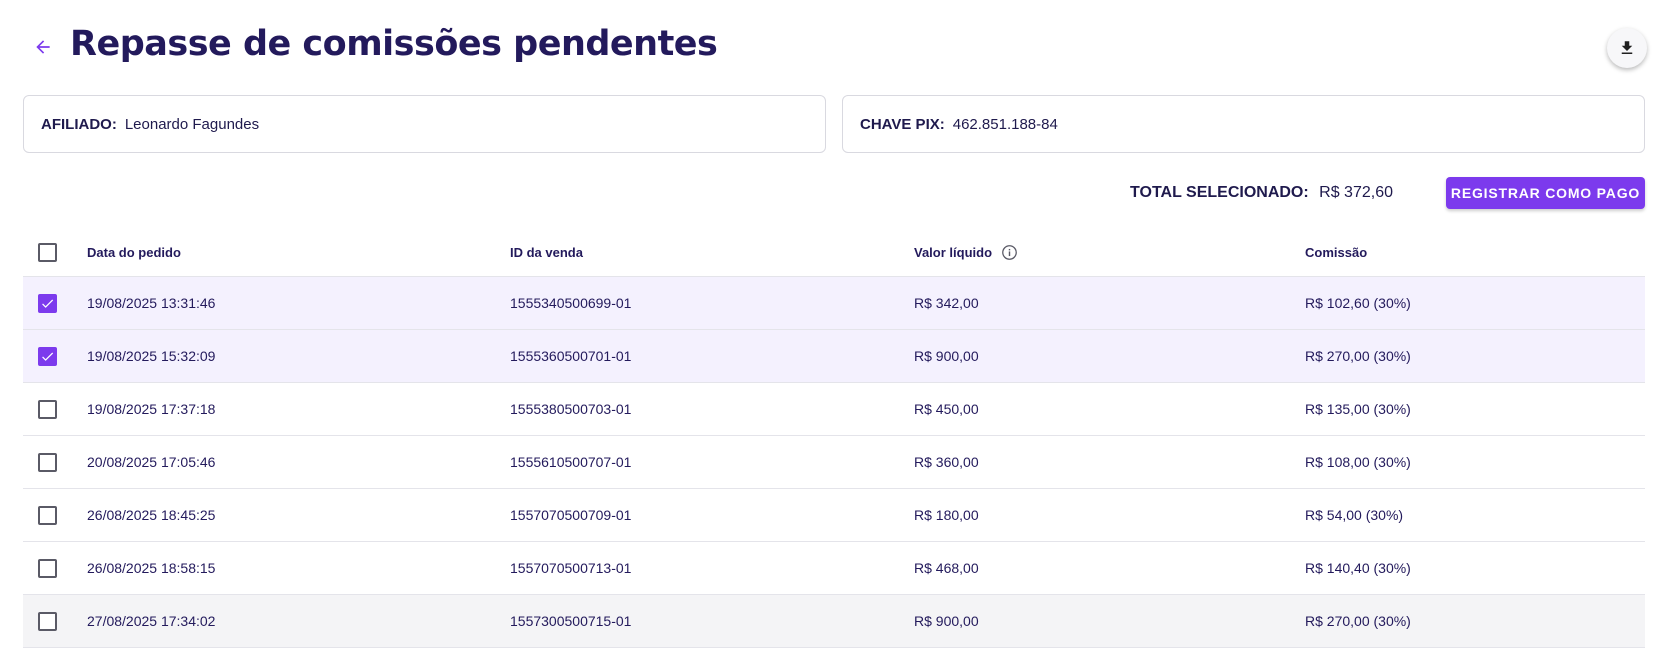 Image resolution: width=1669 pixels, height=648 pixels. Describe the element at coordinates (151, 356) in the screenshot. I see `order-date-cell: 19/08/2025 15:32:09` at that location.